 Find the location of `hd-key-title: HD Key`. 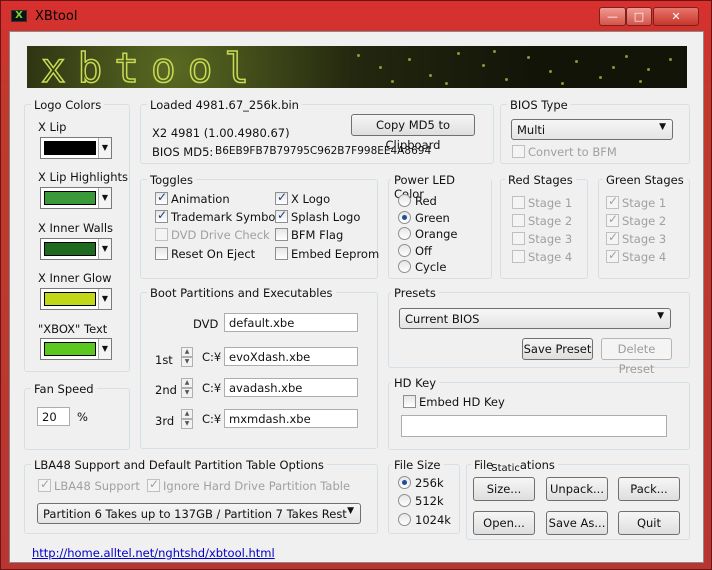

hd-key-title: HD Key is located at coordinates (415, 383).